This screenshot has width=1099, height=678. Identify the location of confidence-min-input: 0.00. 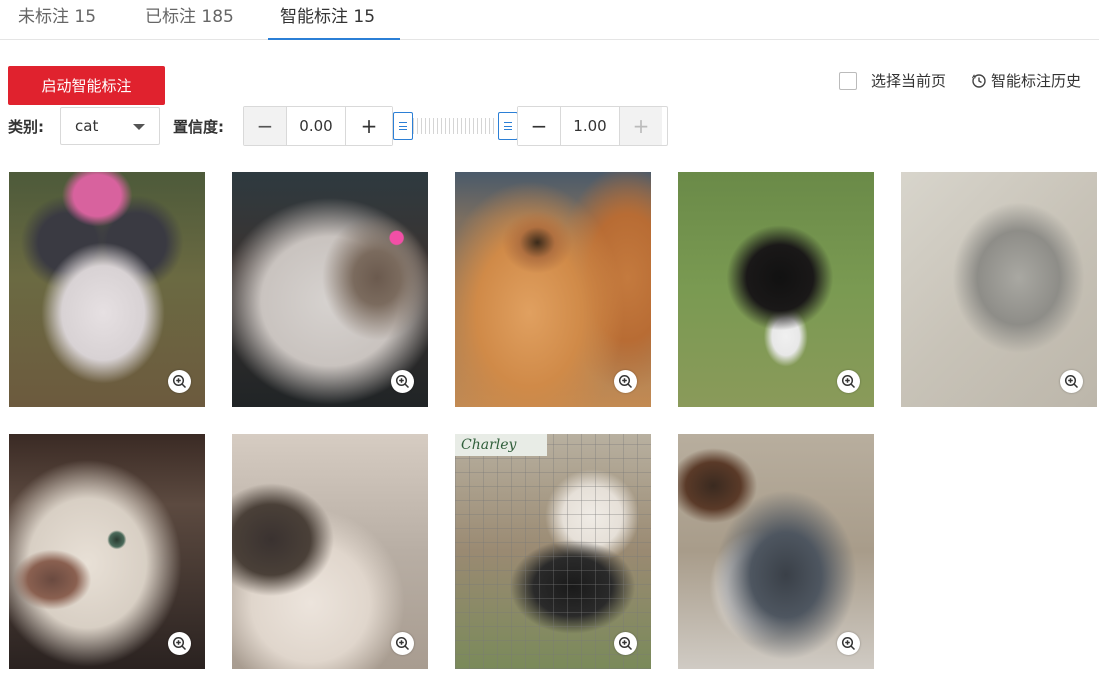
(316, 126).